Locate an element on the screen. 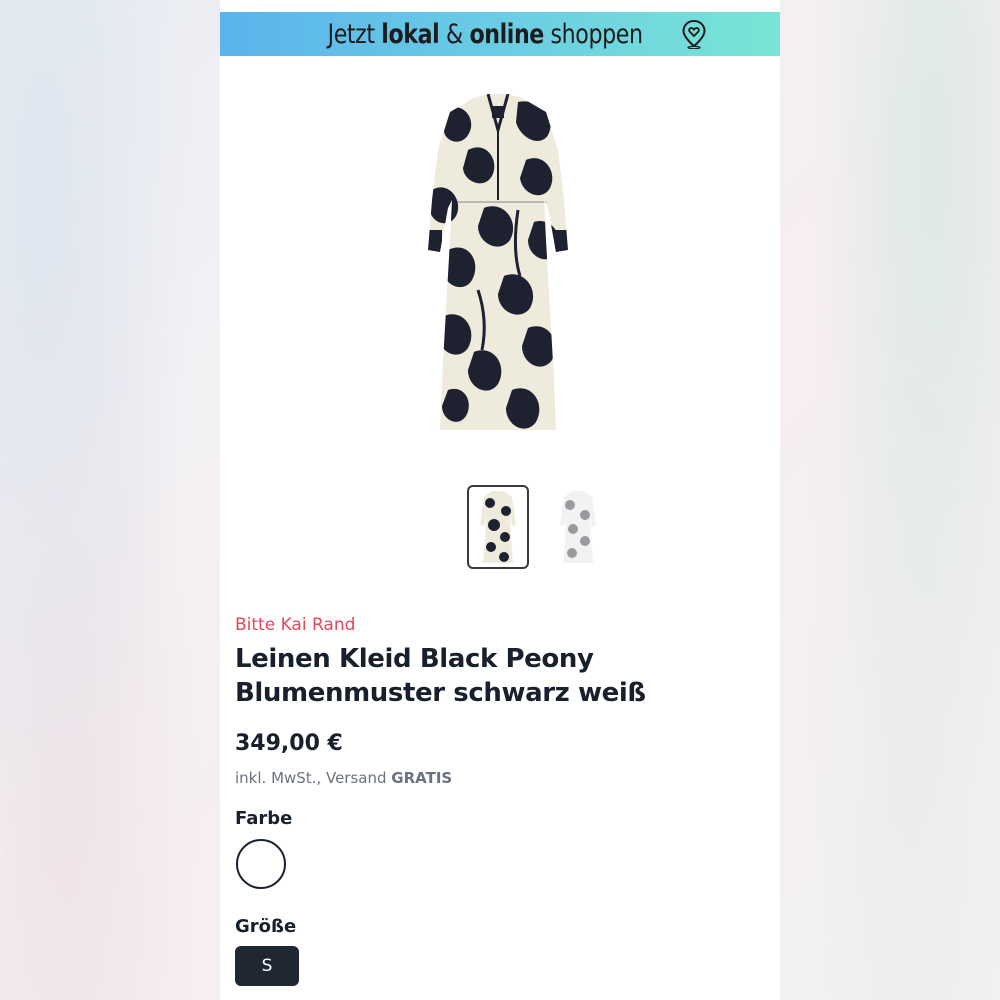 This screenshot has height=1000, width=1000. location-heart-icon is located at coordinates (694, 34).